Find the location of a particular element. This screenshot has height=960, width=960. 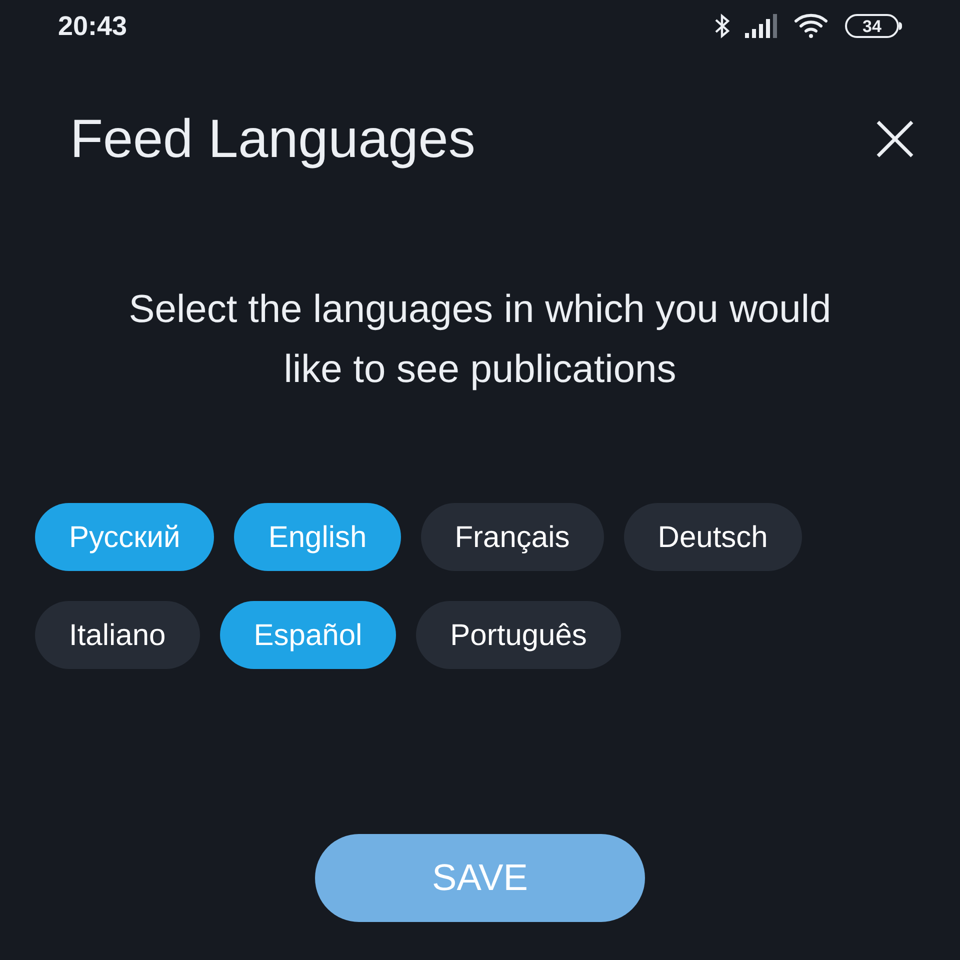

page-title: Feed Languages is located at coordinates (273, 139).